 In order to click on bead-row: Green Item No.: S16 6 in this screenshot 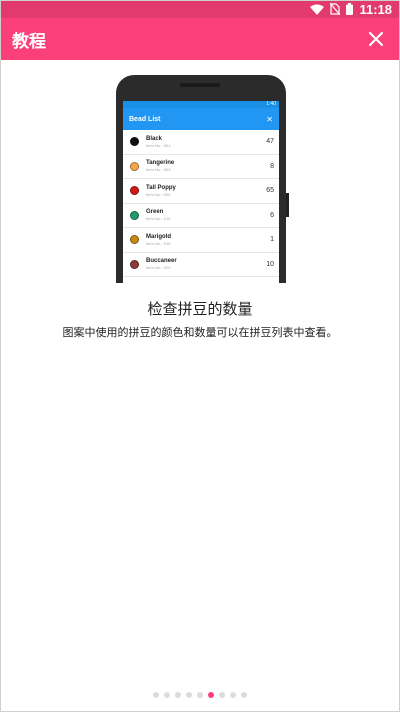, I will do `click(201, 216)`.